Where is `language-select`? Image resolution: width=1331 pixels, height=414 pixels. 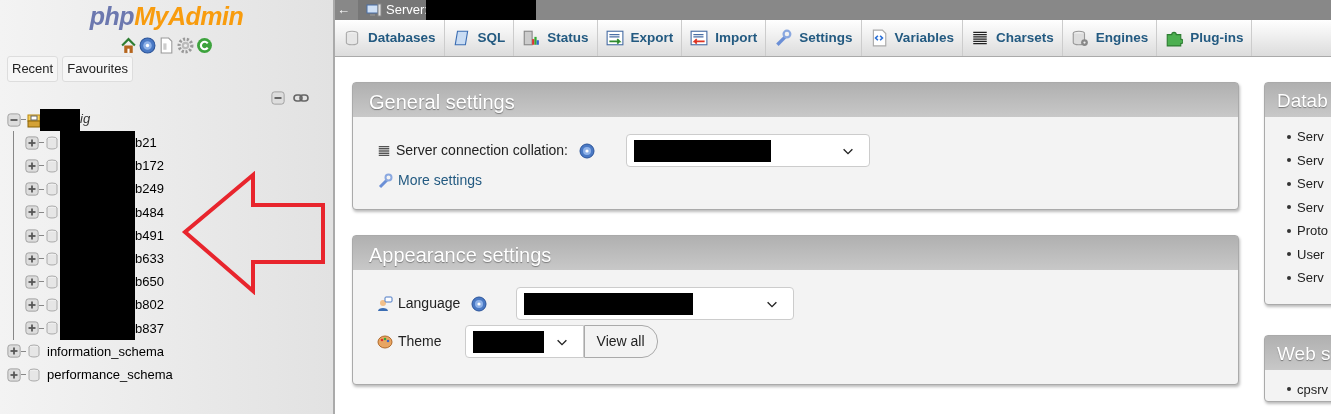 language-select is located at coordinates (655, 303).